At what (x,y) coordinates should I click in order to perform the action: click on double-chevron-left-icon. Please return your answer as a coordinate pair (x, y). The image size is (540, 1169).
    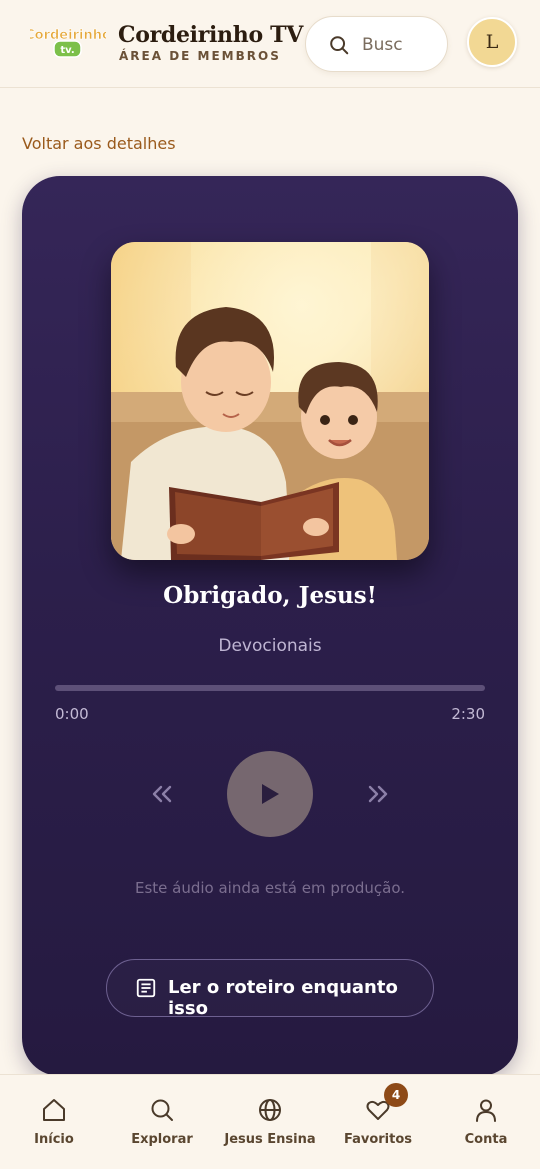
    Looking at the image, I should click on (162, 794).